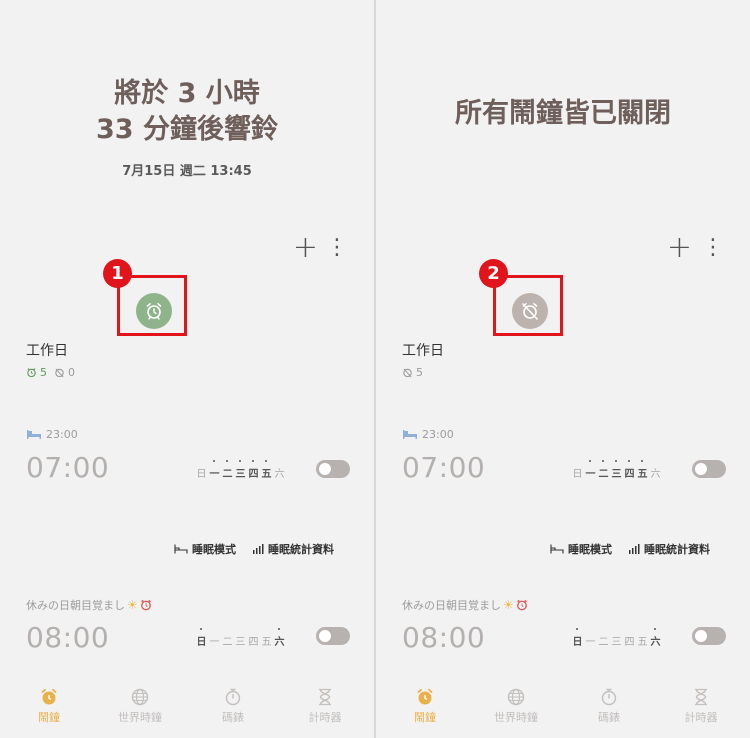  I want to click on alarm-group-counts: 5, so click(412, 372).